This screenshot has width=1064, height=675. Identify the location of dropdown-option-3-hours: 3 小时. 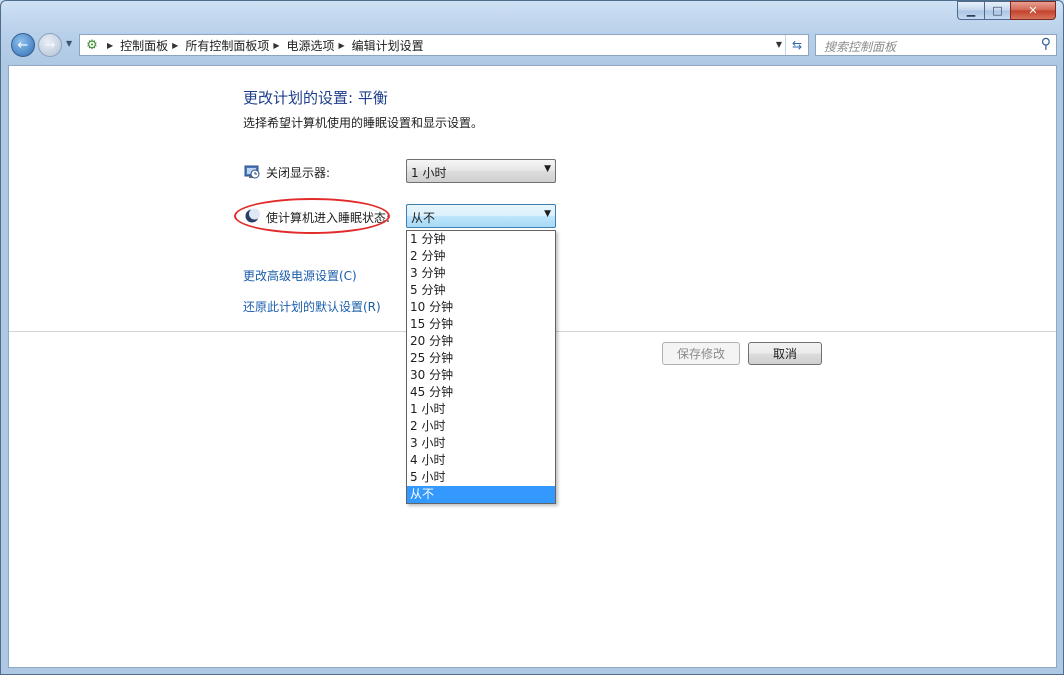
(481, 443).